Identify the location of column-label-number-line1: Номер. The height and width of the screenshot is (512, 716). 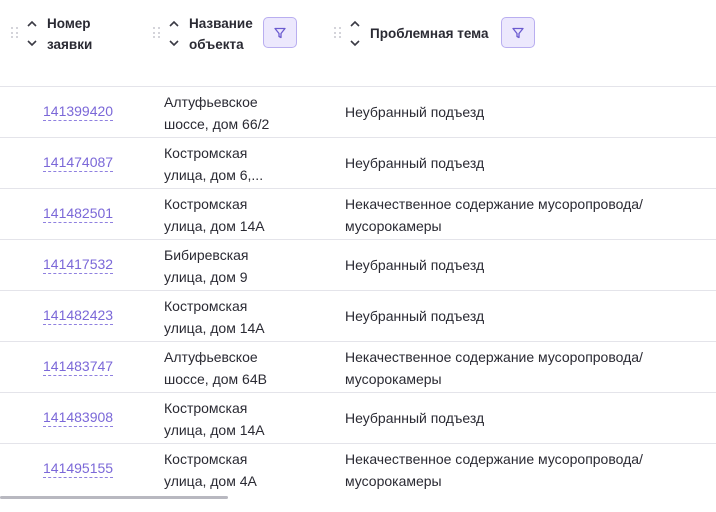
(69, 23).